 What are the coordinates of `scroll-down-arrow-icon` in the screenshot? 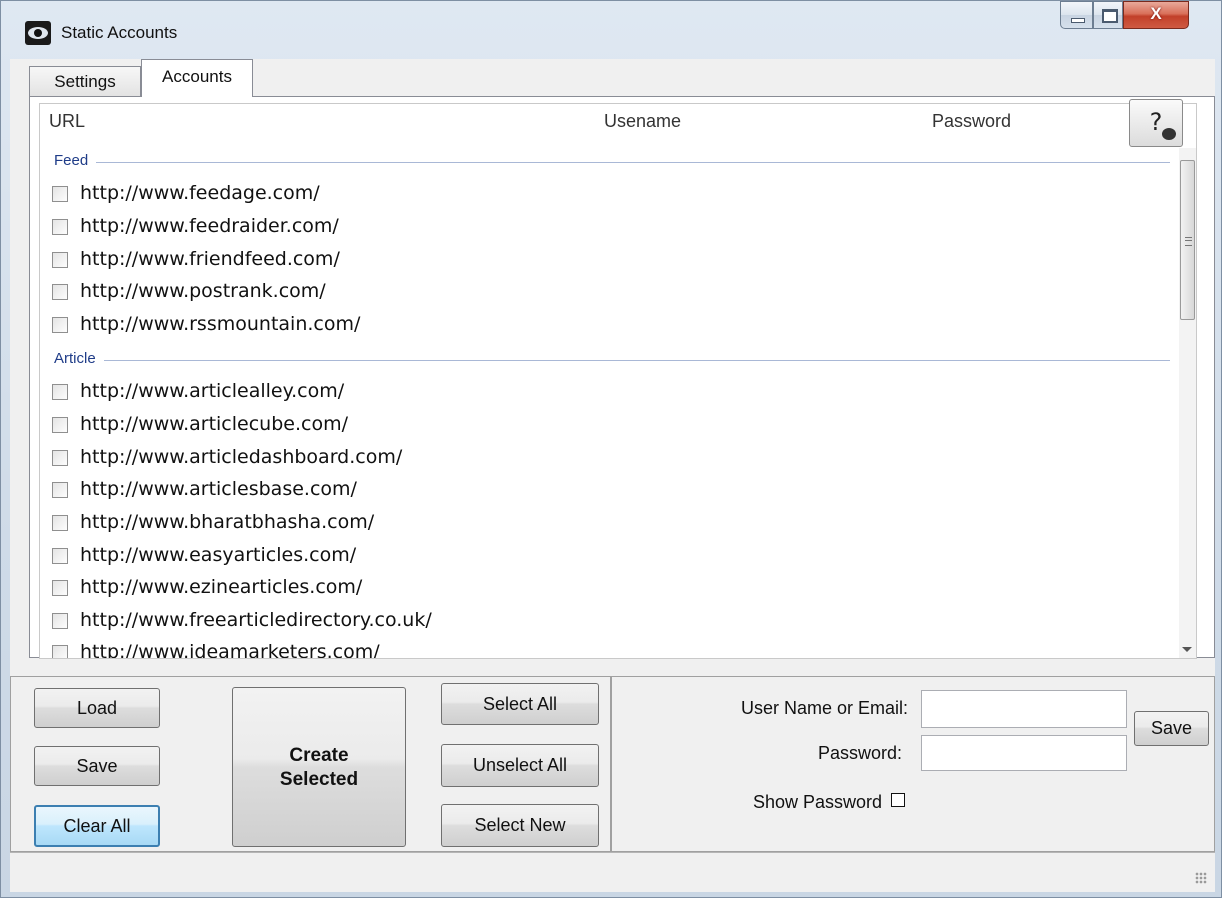 It's located at (1187, 649).